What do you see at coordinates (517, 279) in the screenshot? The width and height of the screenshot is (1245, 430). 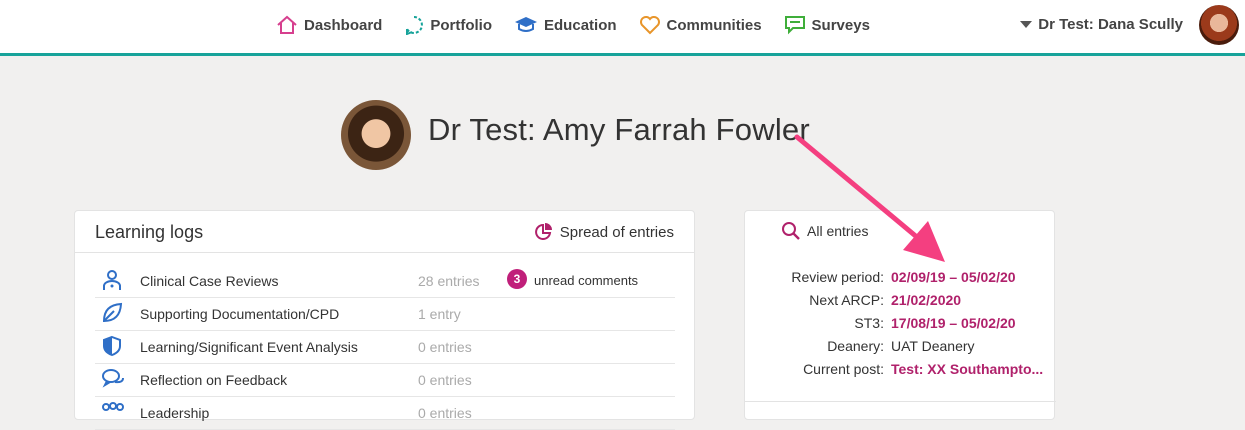 I see `unread-badge: 3` at bounding box center [517, 279].